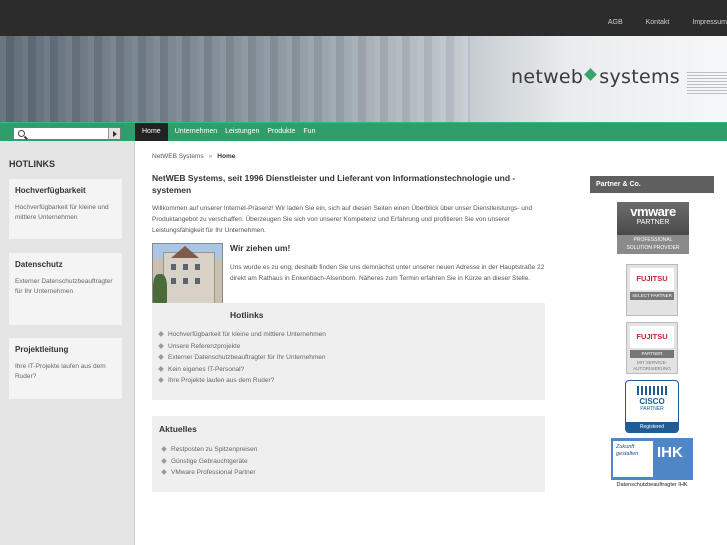 Image resolution: width=727 pixels, height=545 pixels. Describe the element at coordinates (200, 132) in the screenshot. I see `menu-item-unternehmen: Unternehmen` at that location.